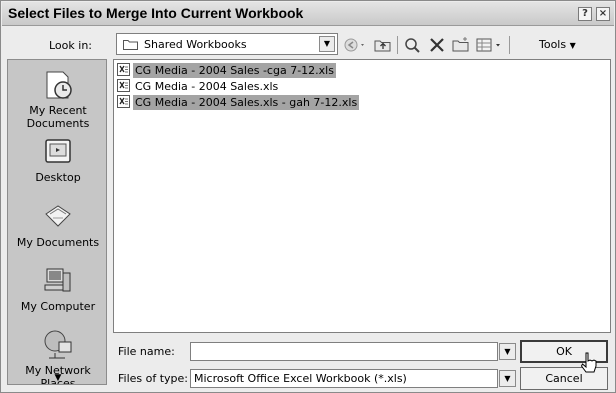 This screenshot has height=393, width=616. I want to click on file-type-dropdown: Microsoft Office Excel Workbook (*.xls), so click(344, 378).